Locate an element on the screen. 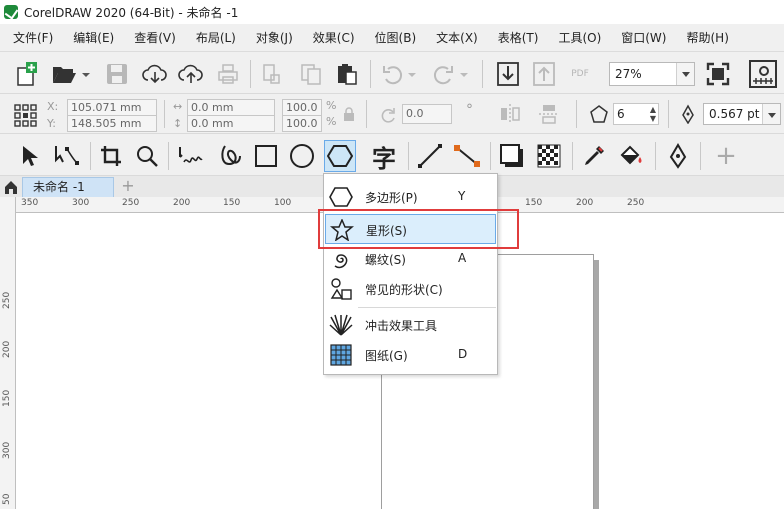  freehand-tool-icon is located at coordinates (190, 156).